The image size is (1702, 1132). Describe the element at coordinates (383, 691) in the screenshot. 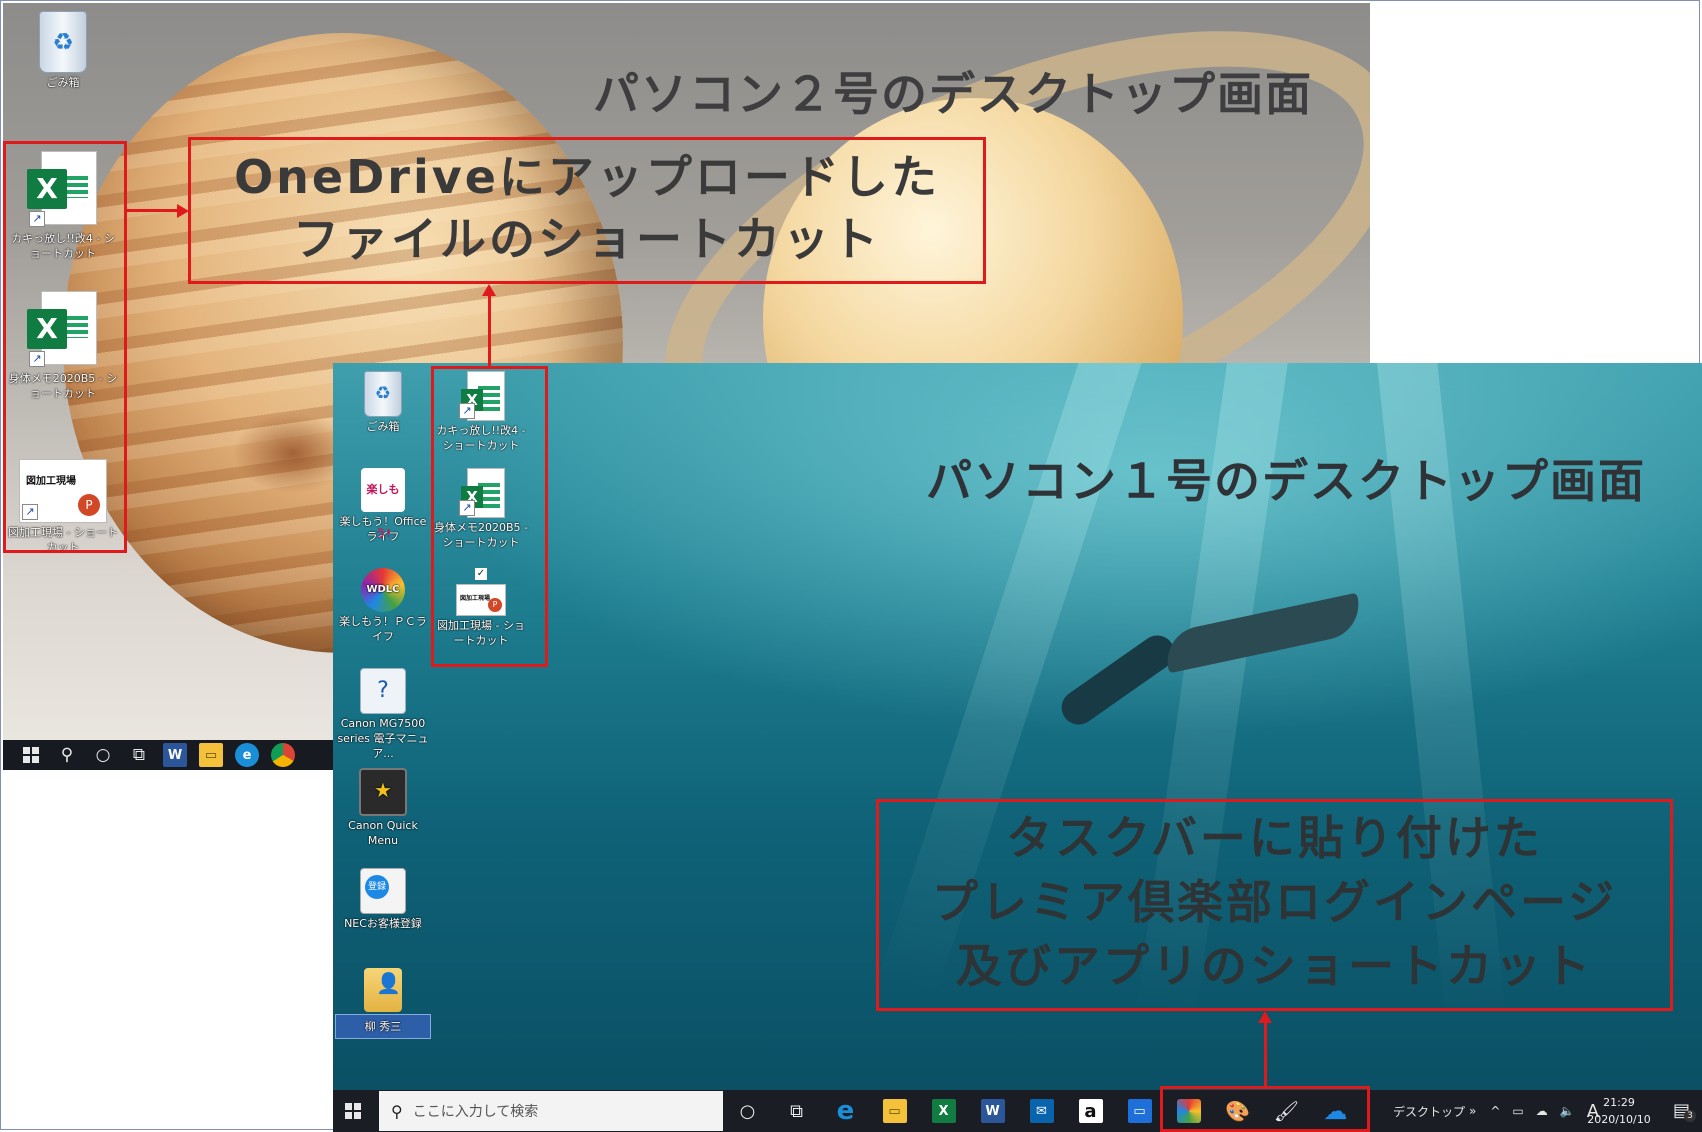

I see `help-manual-icon: ?` at that location.